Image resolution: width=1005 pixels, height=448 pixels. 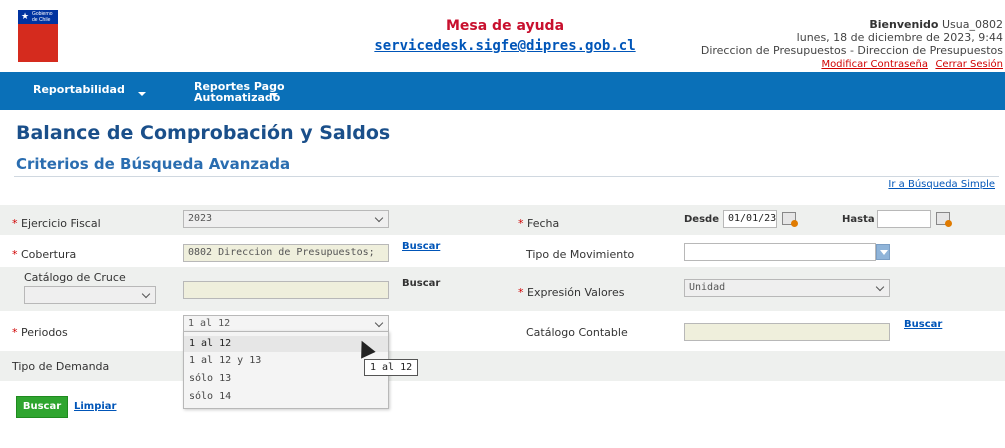 I want to click on help-title: Mesa de ayuda, so click(x=505, y=26).